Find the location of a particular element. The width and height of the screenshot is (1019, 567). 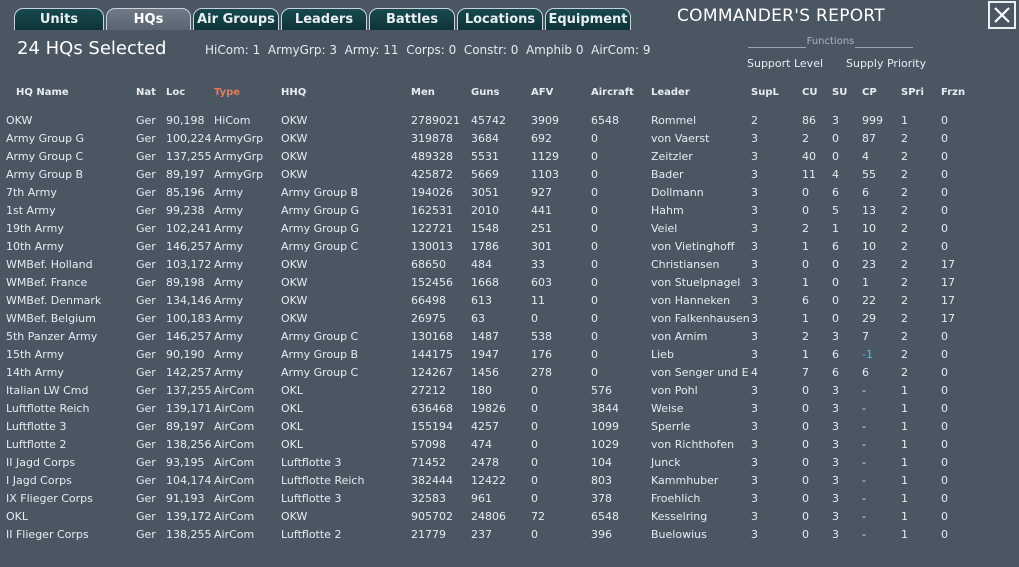

cell-men: 425872 is located at coordinates (432, 174).